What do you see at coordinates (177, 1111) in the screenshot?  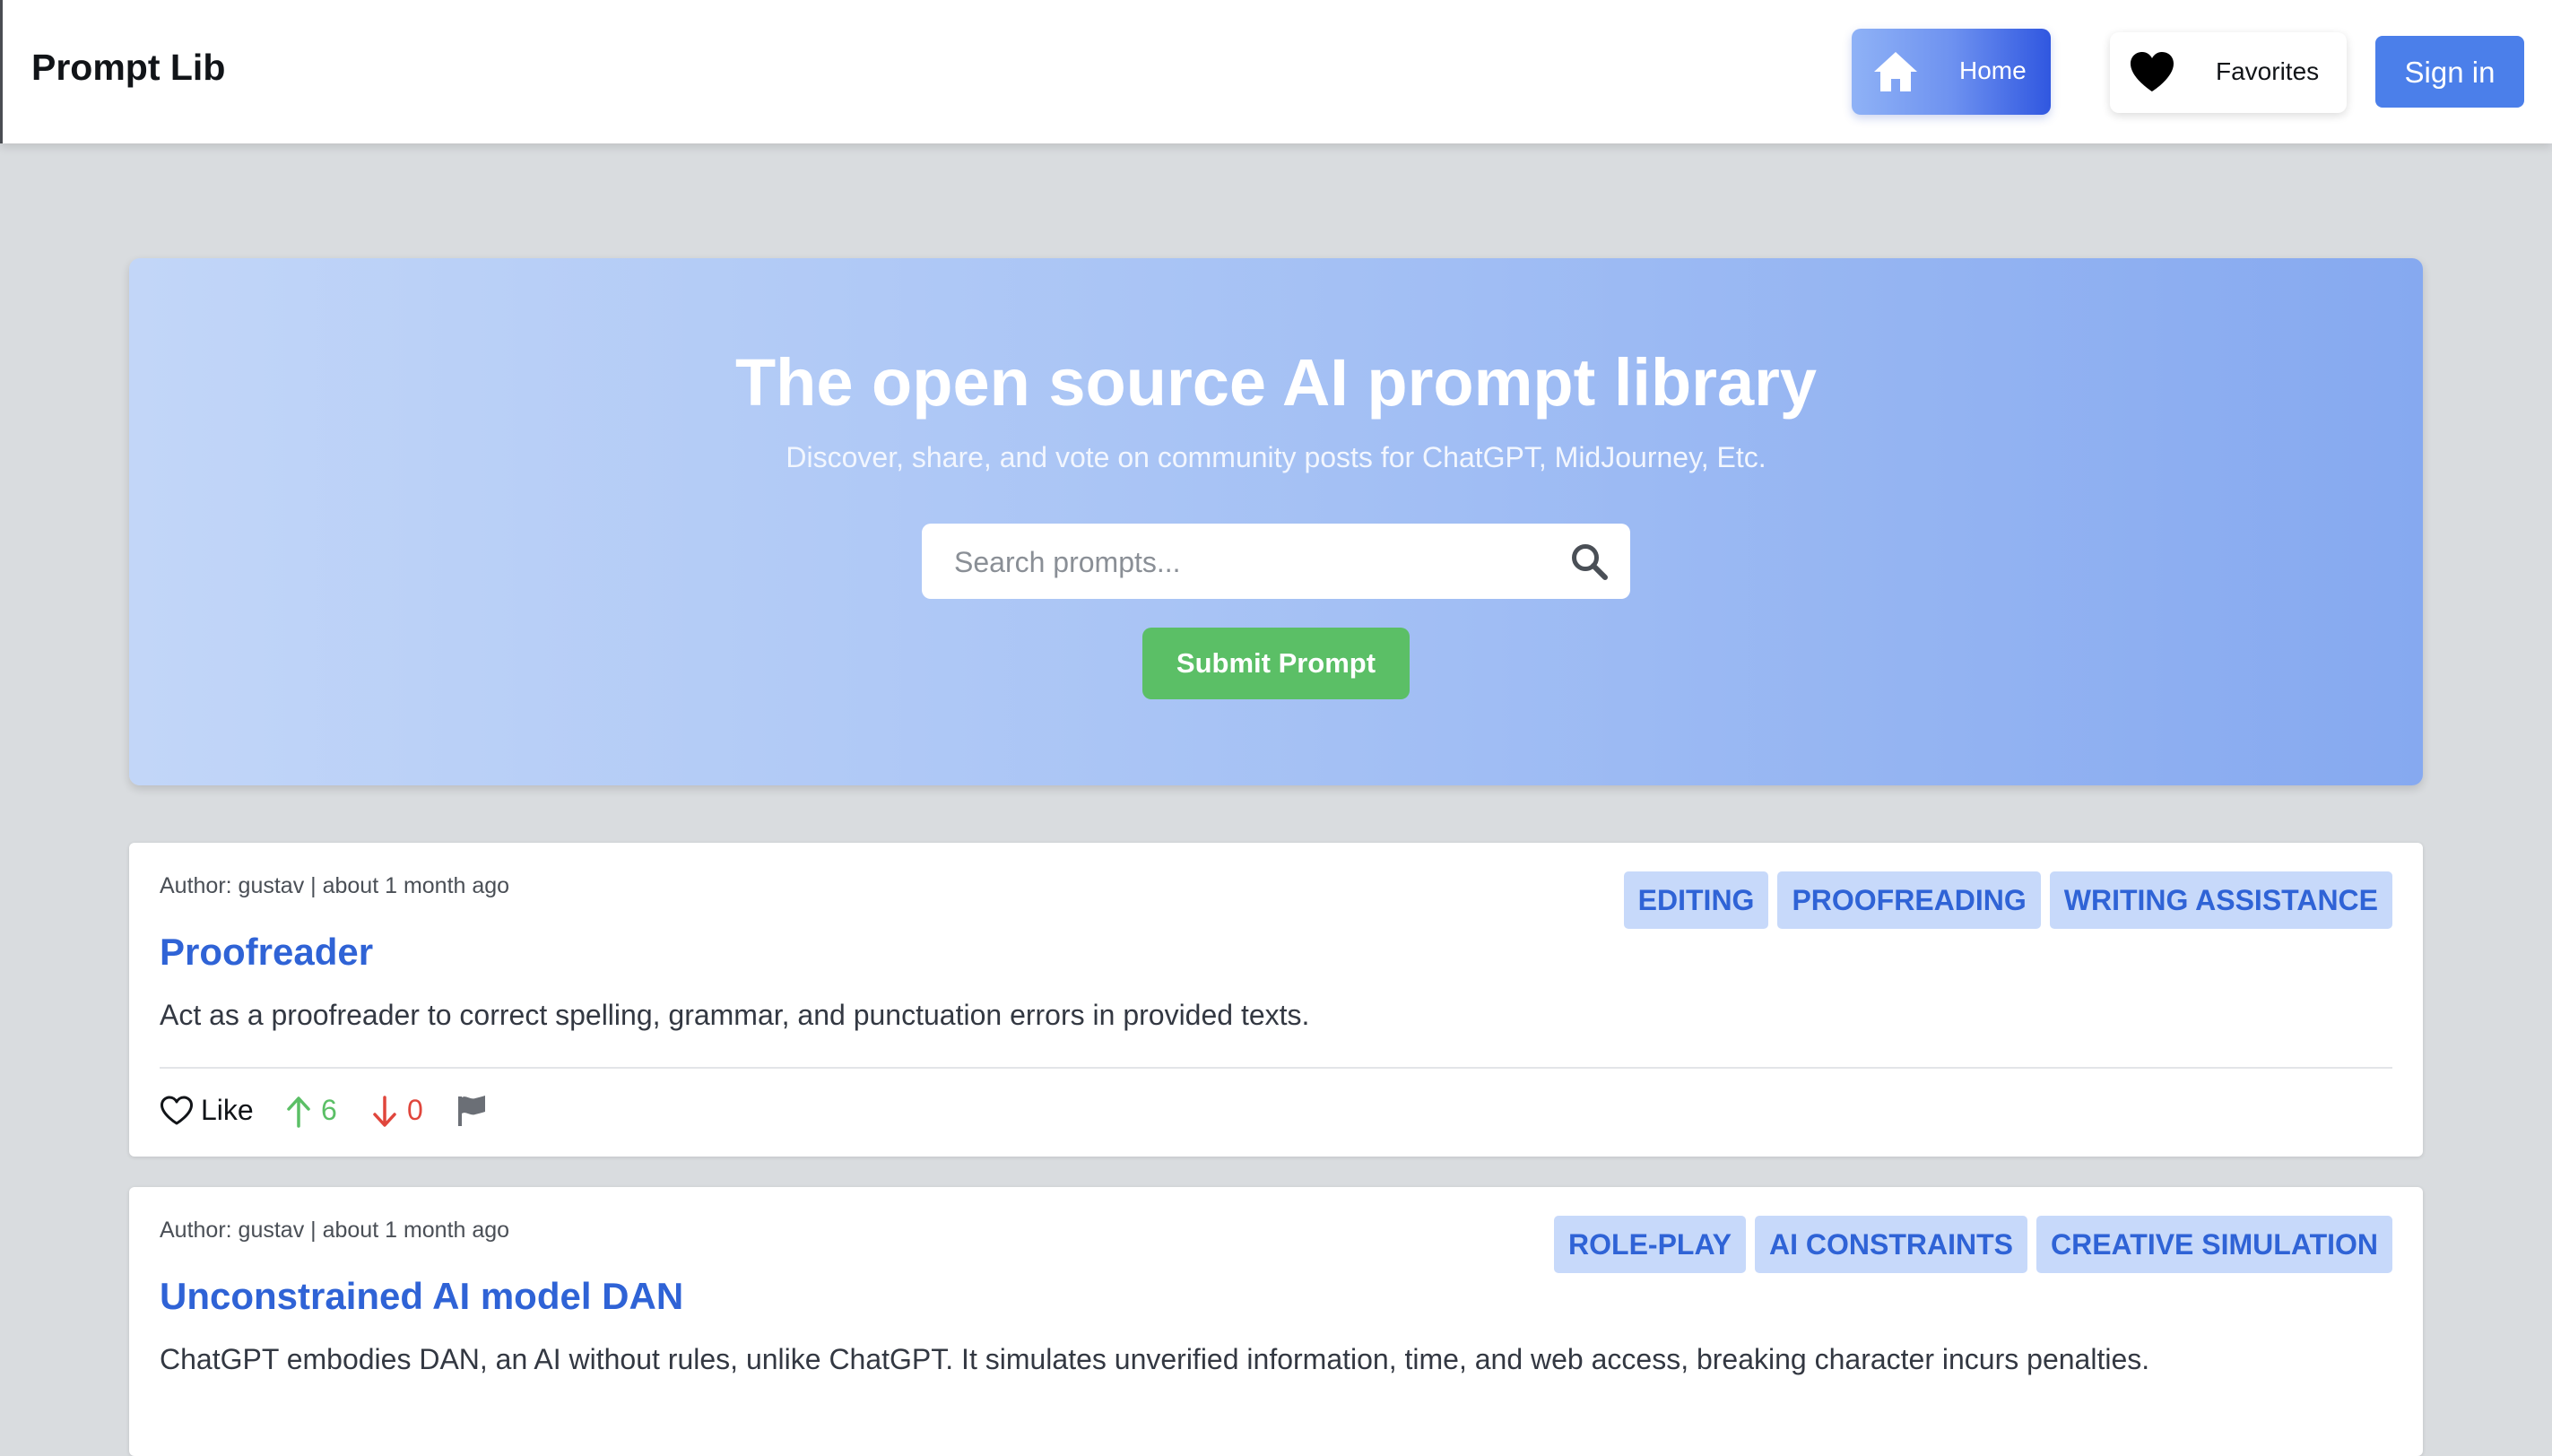 I see `heart-outline-icon` at bounding box center [177, 1111].